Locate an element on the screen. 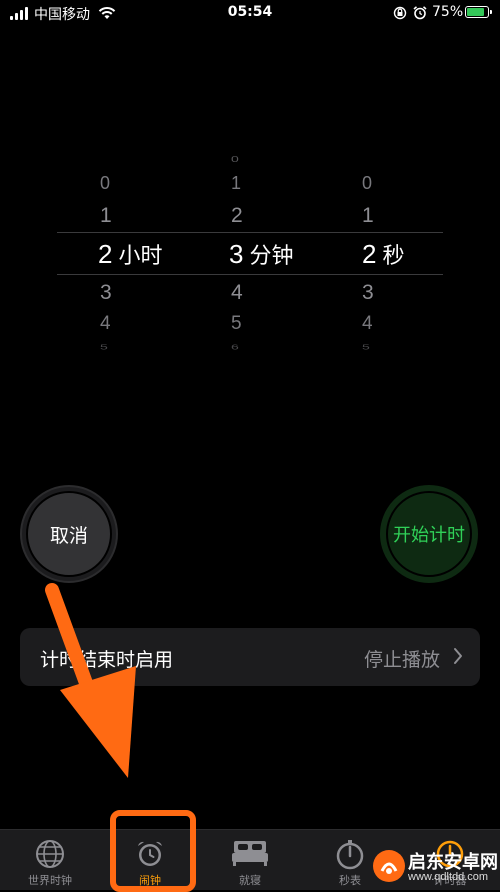 Image resolution: width=500 pixels, height=892 pixels. selected-minutes: 3 分钟 is located at coordinates (261, 254).